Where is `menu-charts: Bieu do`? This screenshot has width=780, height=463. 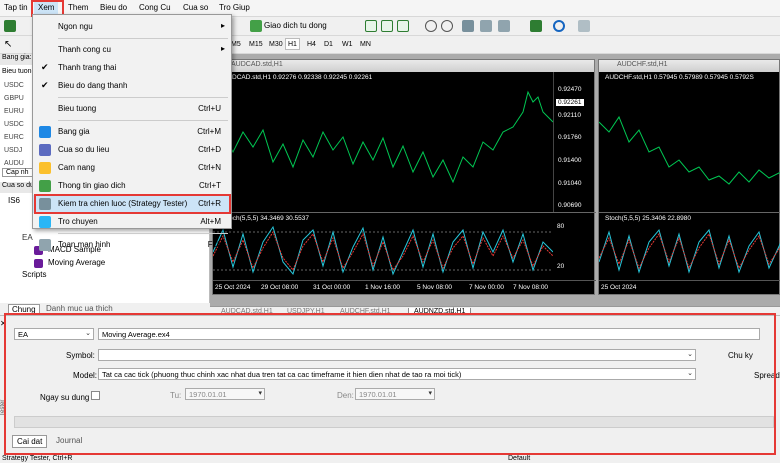
menu-charts: Bieu do is located at coordinates (113, 7).